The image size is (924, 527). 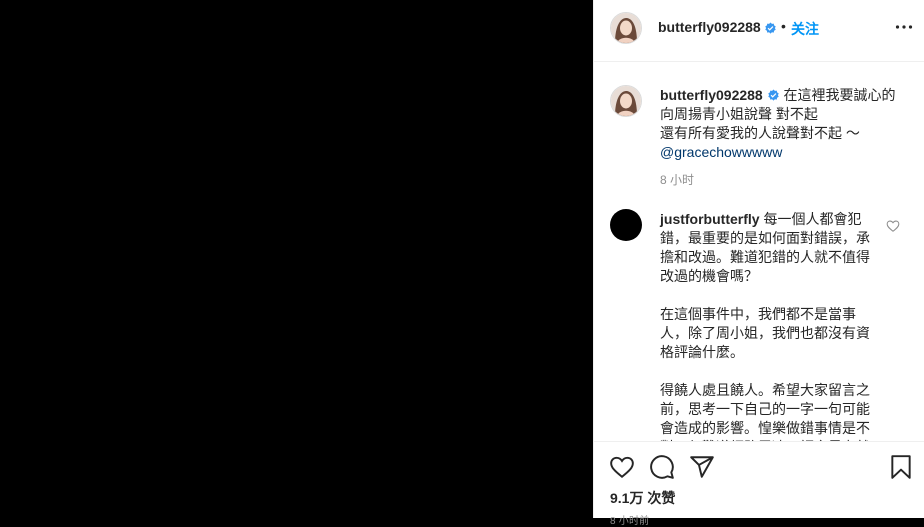 What do you see at coordinates (626, 101) in the screenshot?
I see `caption-avatar` at bounding box center [626, 101].